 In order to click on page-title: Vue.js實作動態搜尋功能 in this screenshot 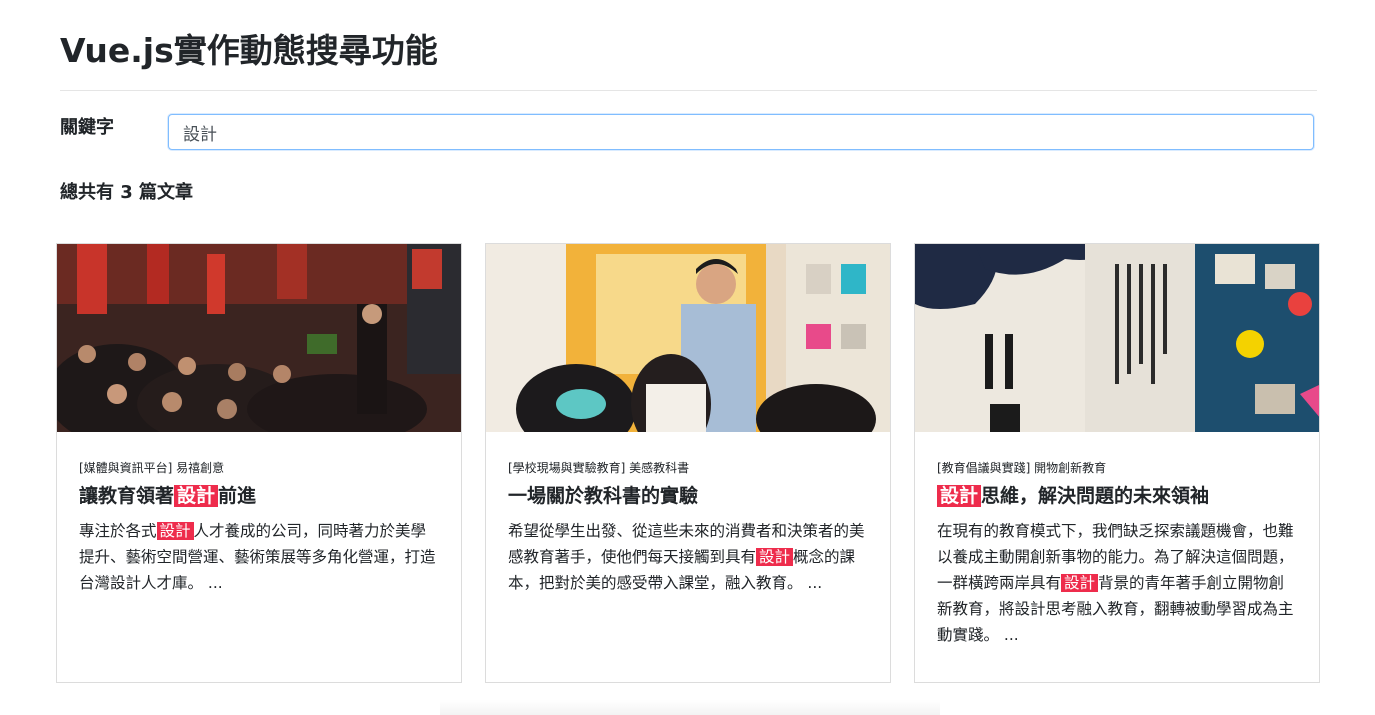, I will do `click(249, 50)`.